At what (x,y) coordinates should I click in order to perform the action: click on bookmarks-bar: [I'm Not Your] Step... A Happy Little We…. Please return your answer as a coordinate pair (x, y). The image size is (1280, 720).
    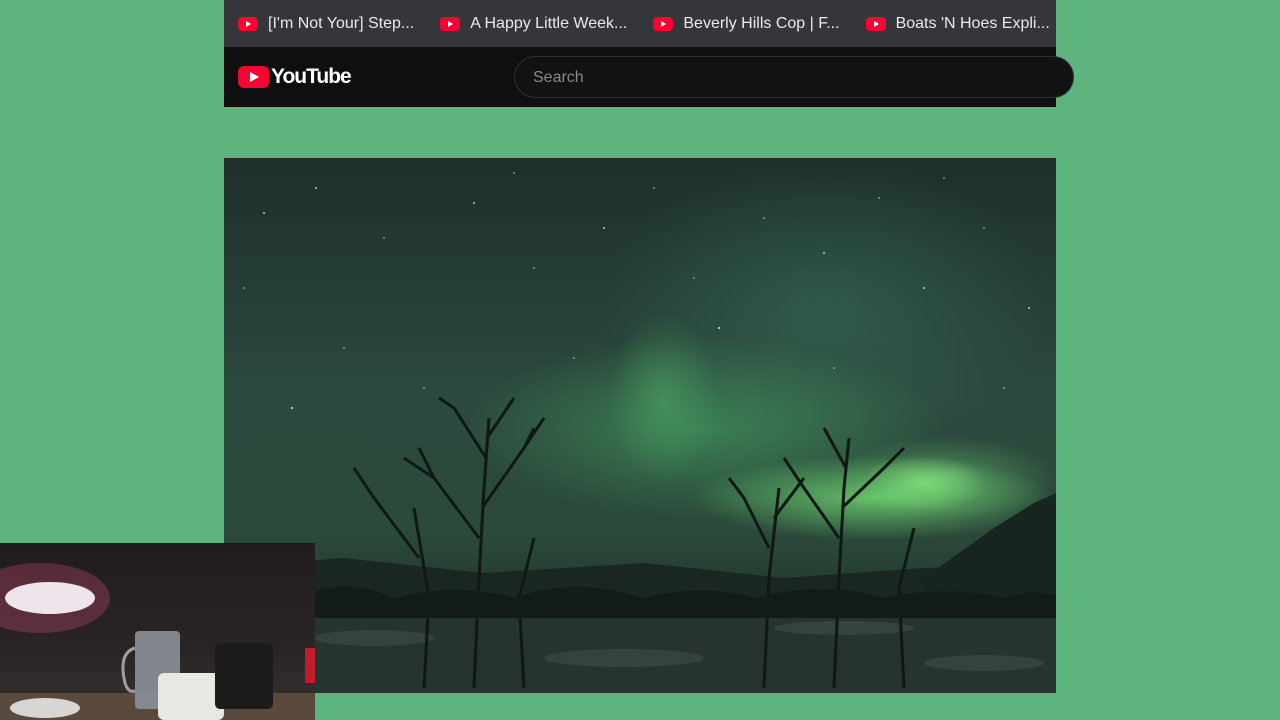
    Looking at the image, I should click on (640, 23).